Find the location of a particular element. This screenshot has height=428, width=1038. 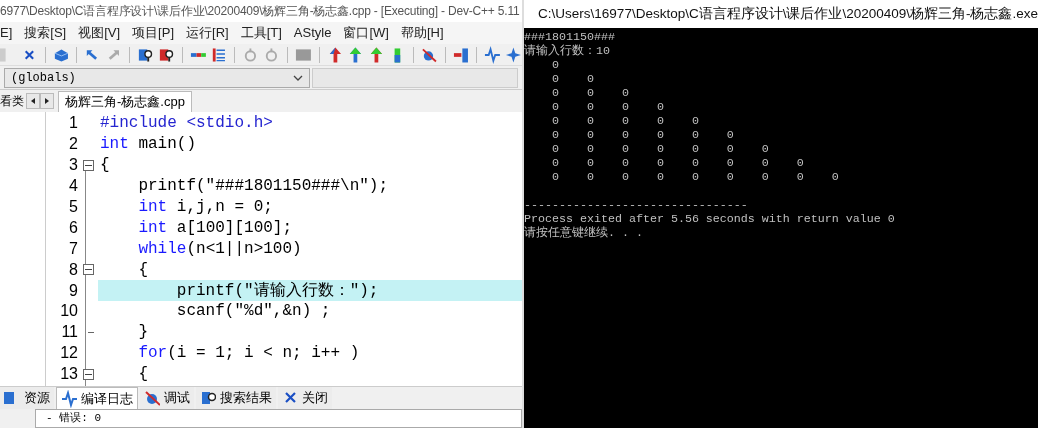

panel-tab: 编译日志 is located at coordinates (97, 398).